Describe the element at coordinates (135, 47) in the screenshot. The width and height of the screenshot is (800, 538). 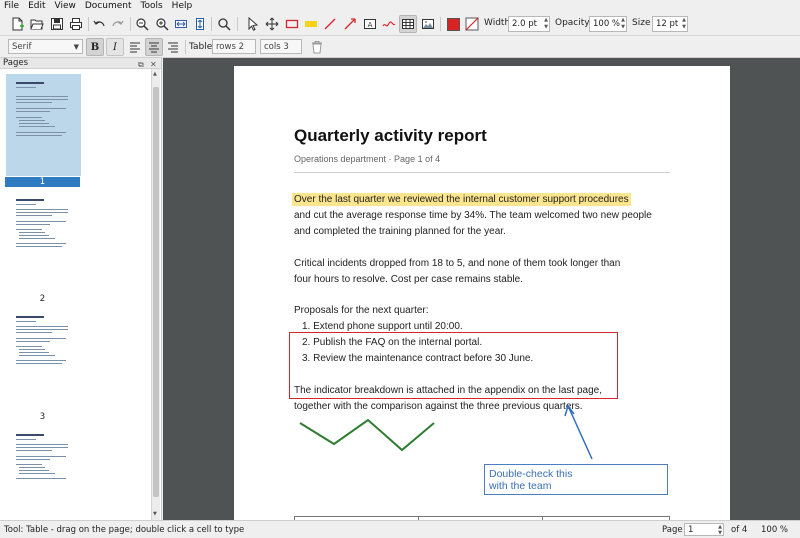
I see `align-left-button` at that location.